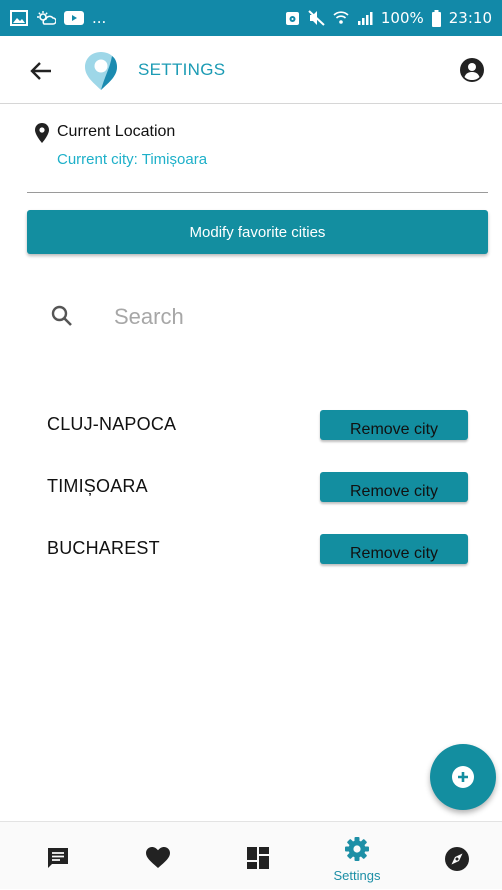 The height and width of the screenshot is (890, 502). I want to click on compass-icon, so click(457, 859).